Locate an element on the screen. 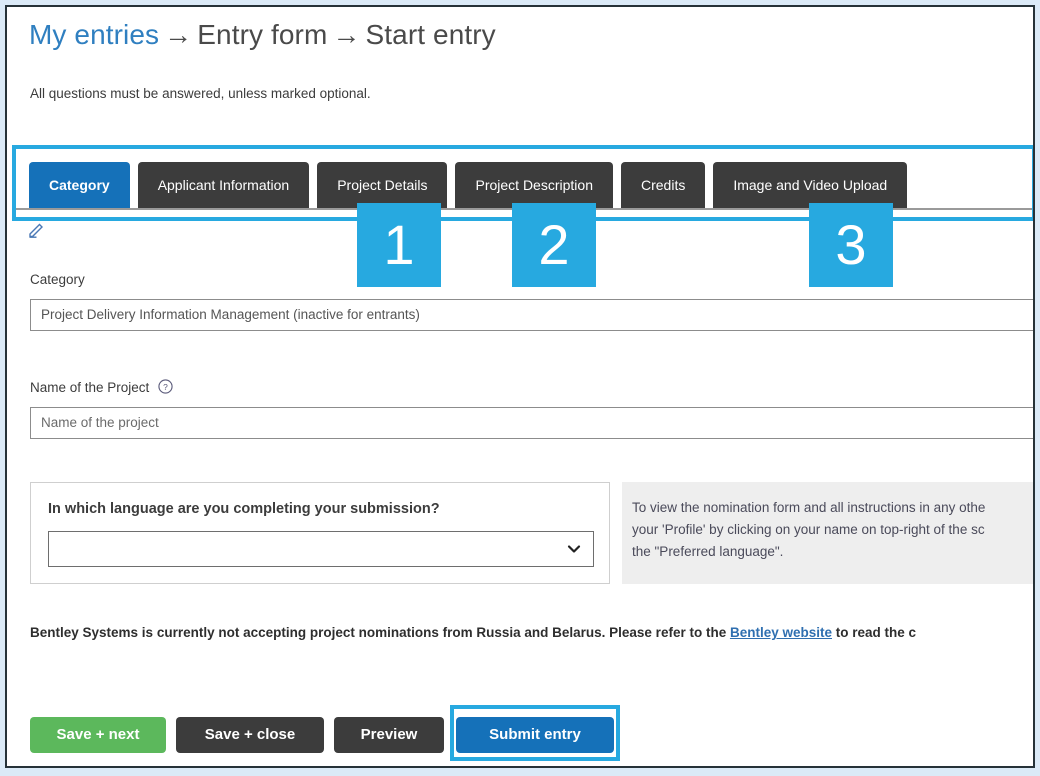 The image size is (1040, 776). project-name-label: Name of the Project ? is located at coordinates (101, 388).